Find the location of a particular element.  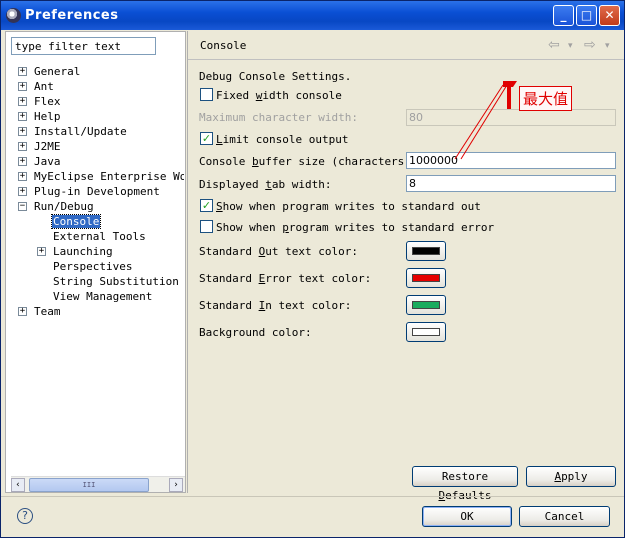

back-dropdown-icon: ▾ is located at coordinates (570, 46).